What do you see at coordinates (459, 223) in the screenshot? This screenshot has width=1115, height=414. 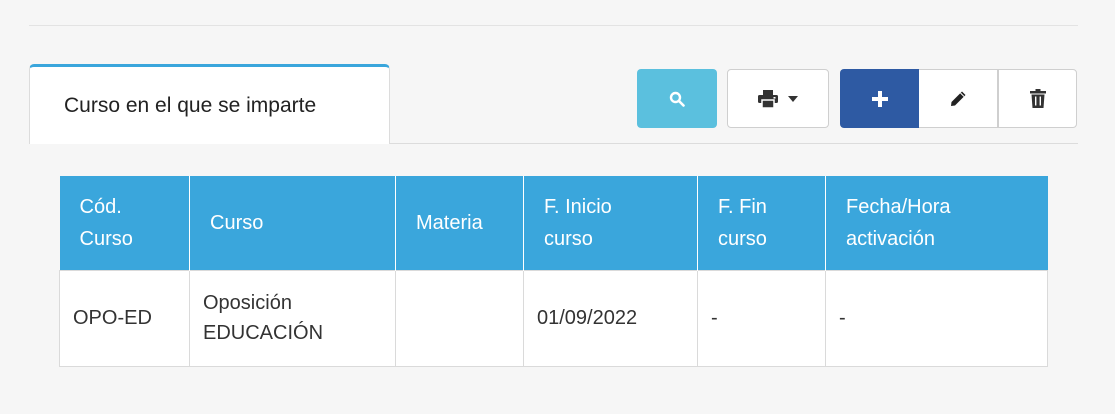 I see `column-header-materia: Materia` at bounding box center [459, 223].